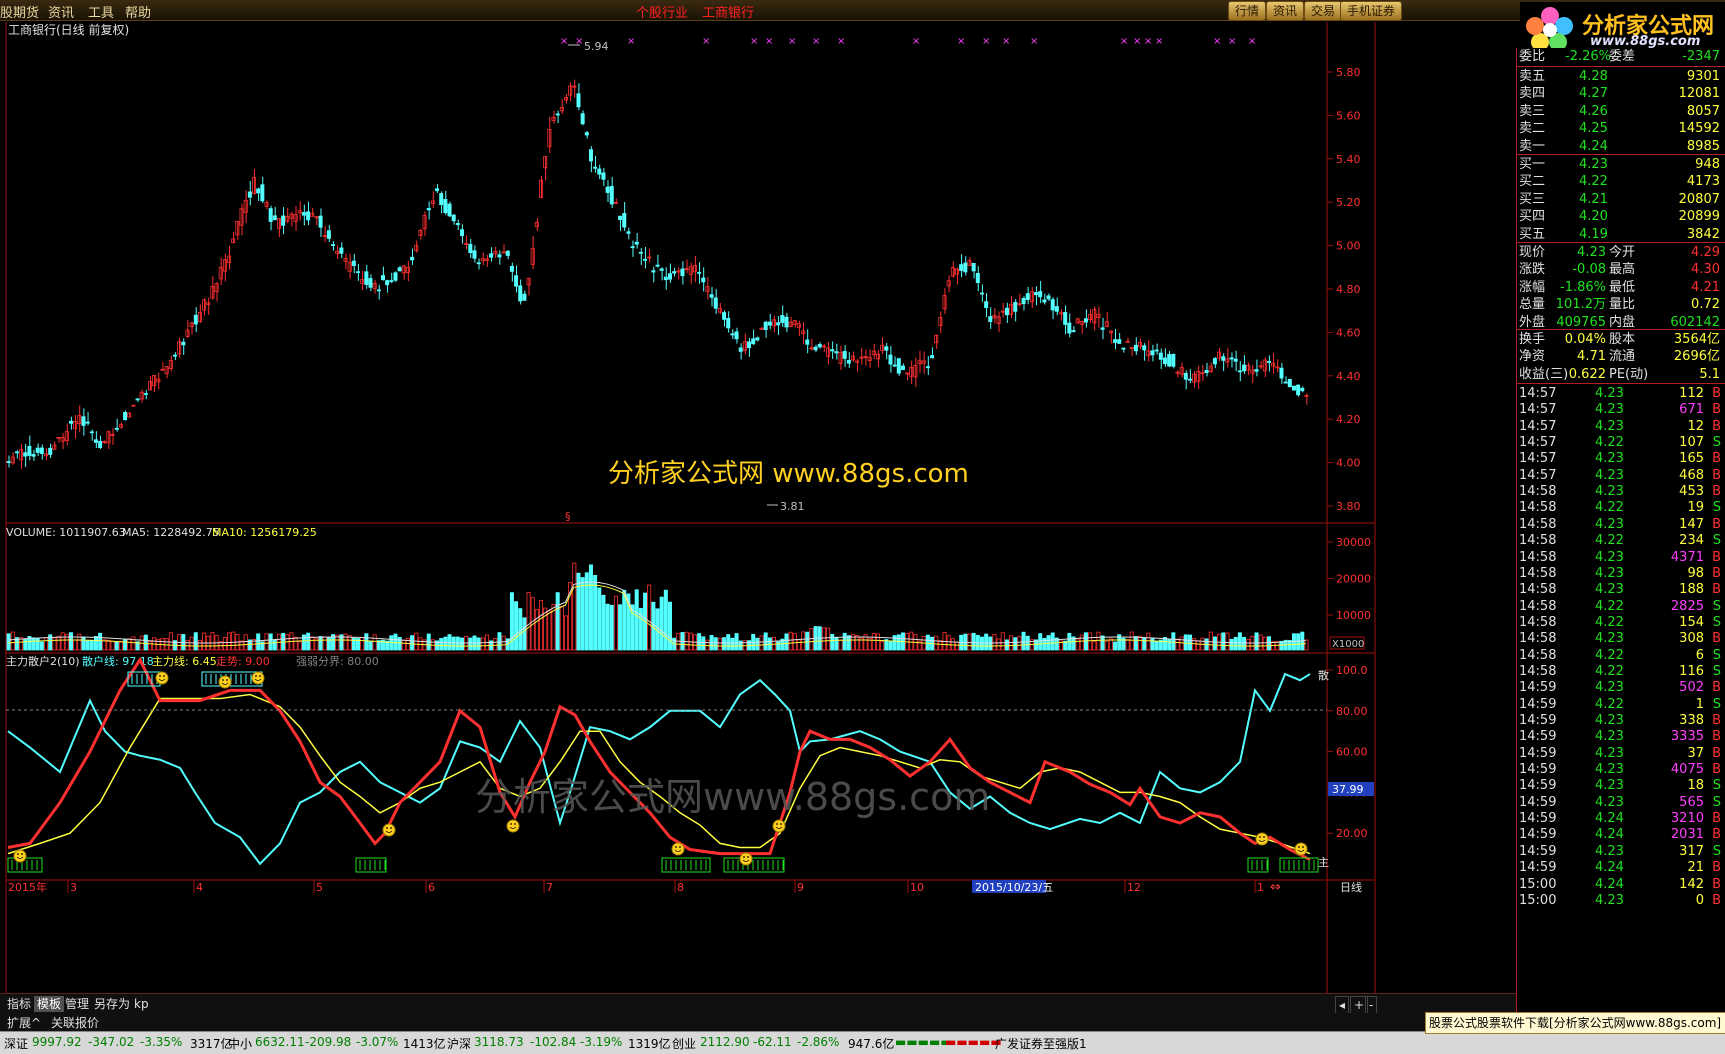 This screenshot has height=1054, width=1725. I want to click on cursor-value: 37.99, so click(1348, 789).